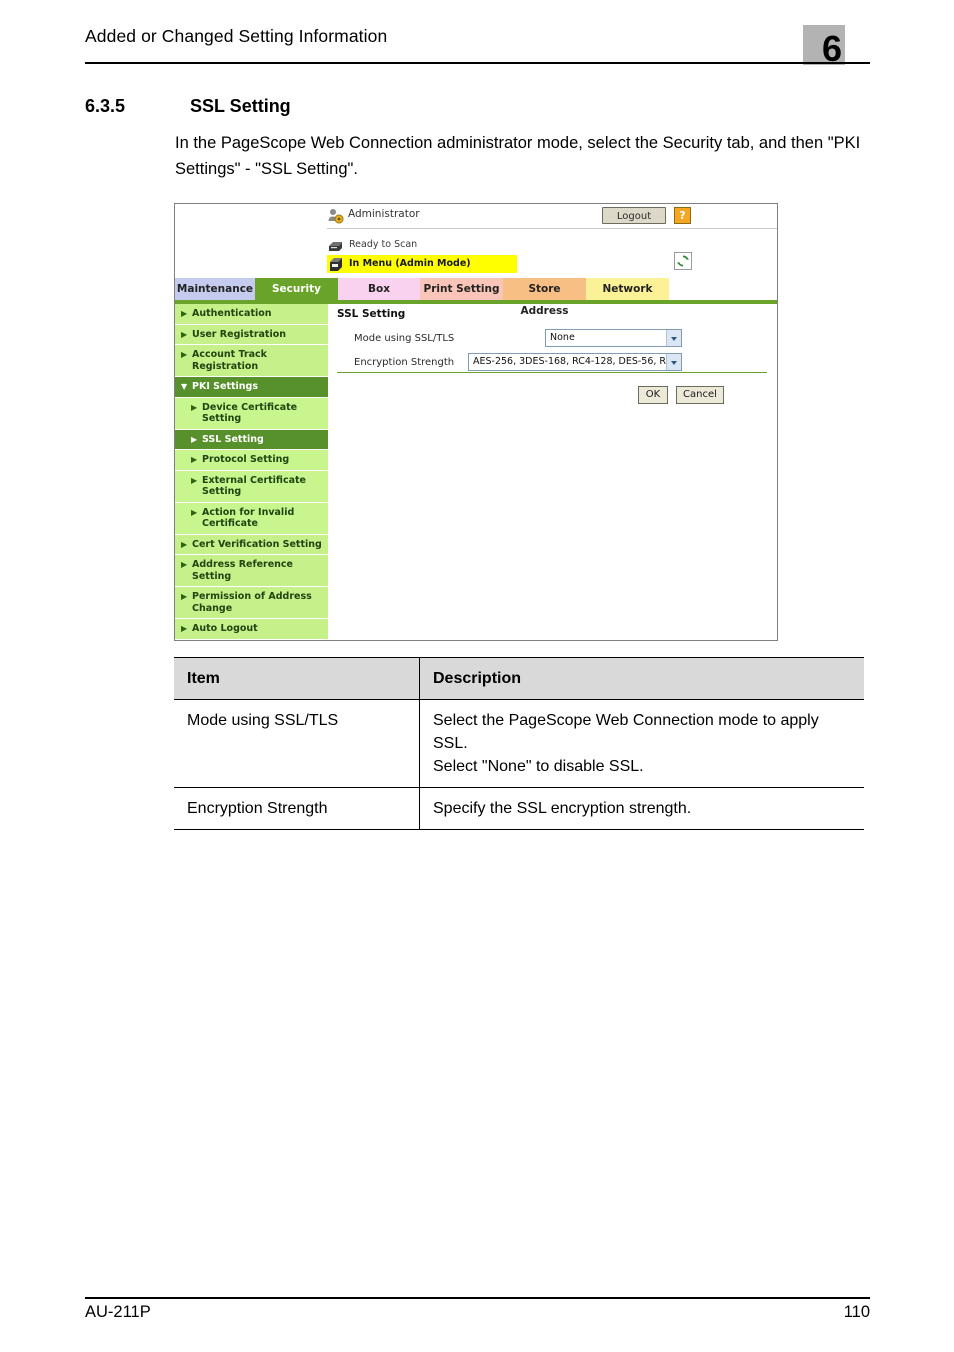  Describe the element at coordinates (336, 216) in the screenshot. I see `administrator-icon` at that location.